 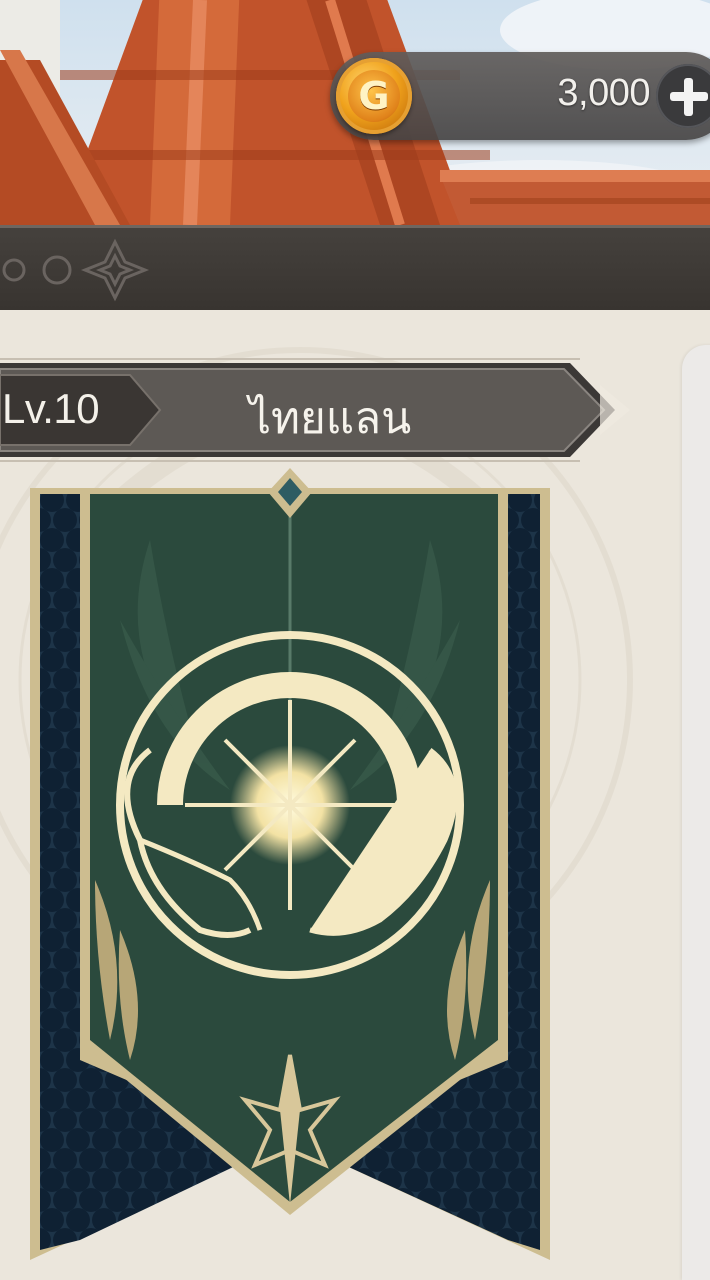 I want to click on ornament-icon, so click(x=76, y=270).